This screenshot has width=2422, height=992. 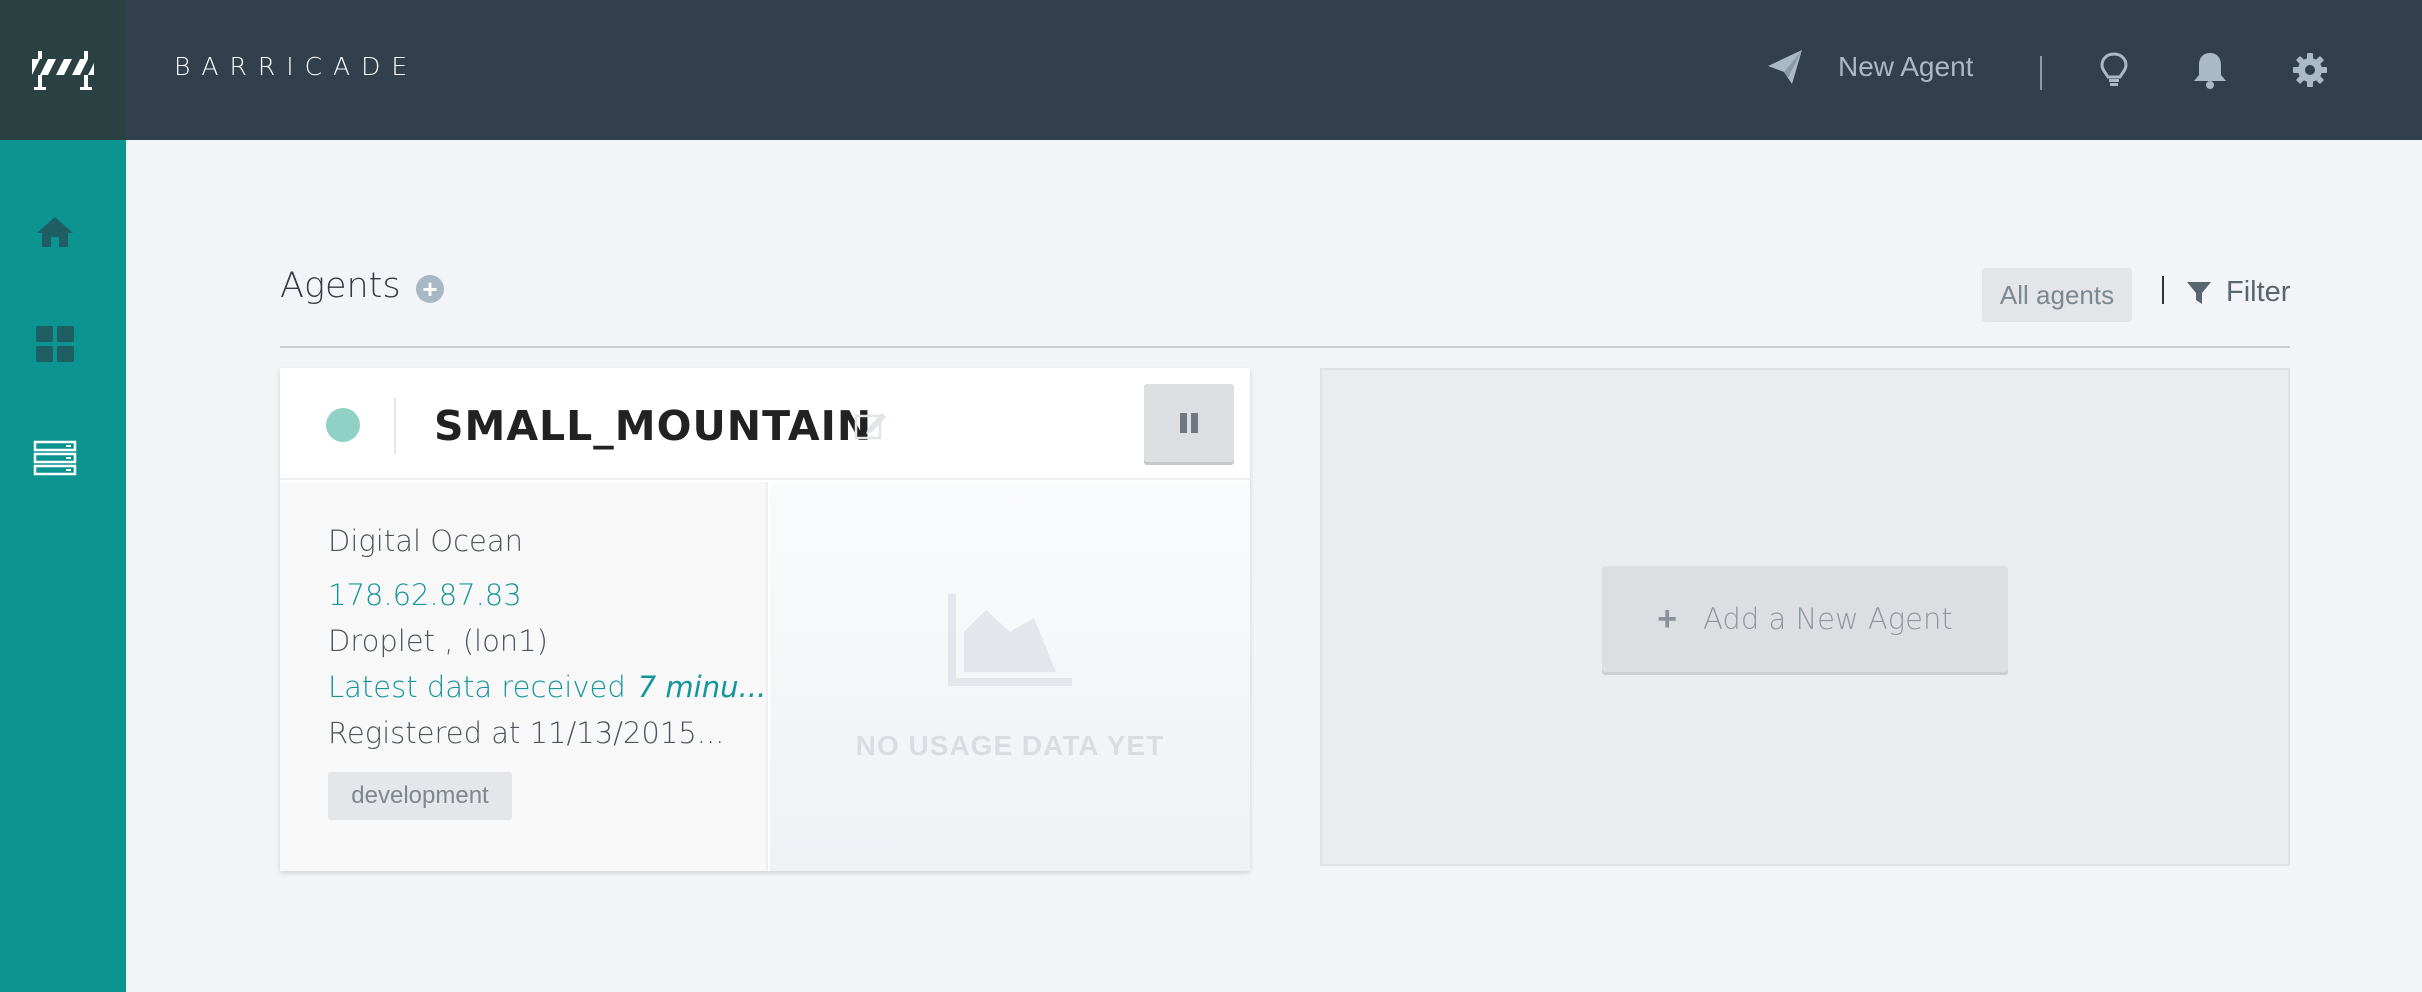 I want to click on add-new-agent-button: + Add a New Agent, so click(x=1805, y=619).